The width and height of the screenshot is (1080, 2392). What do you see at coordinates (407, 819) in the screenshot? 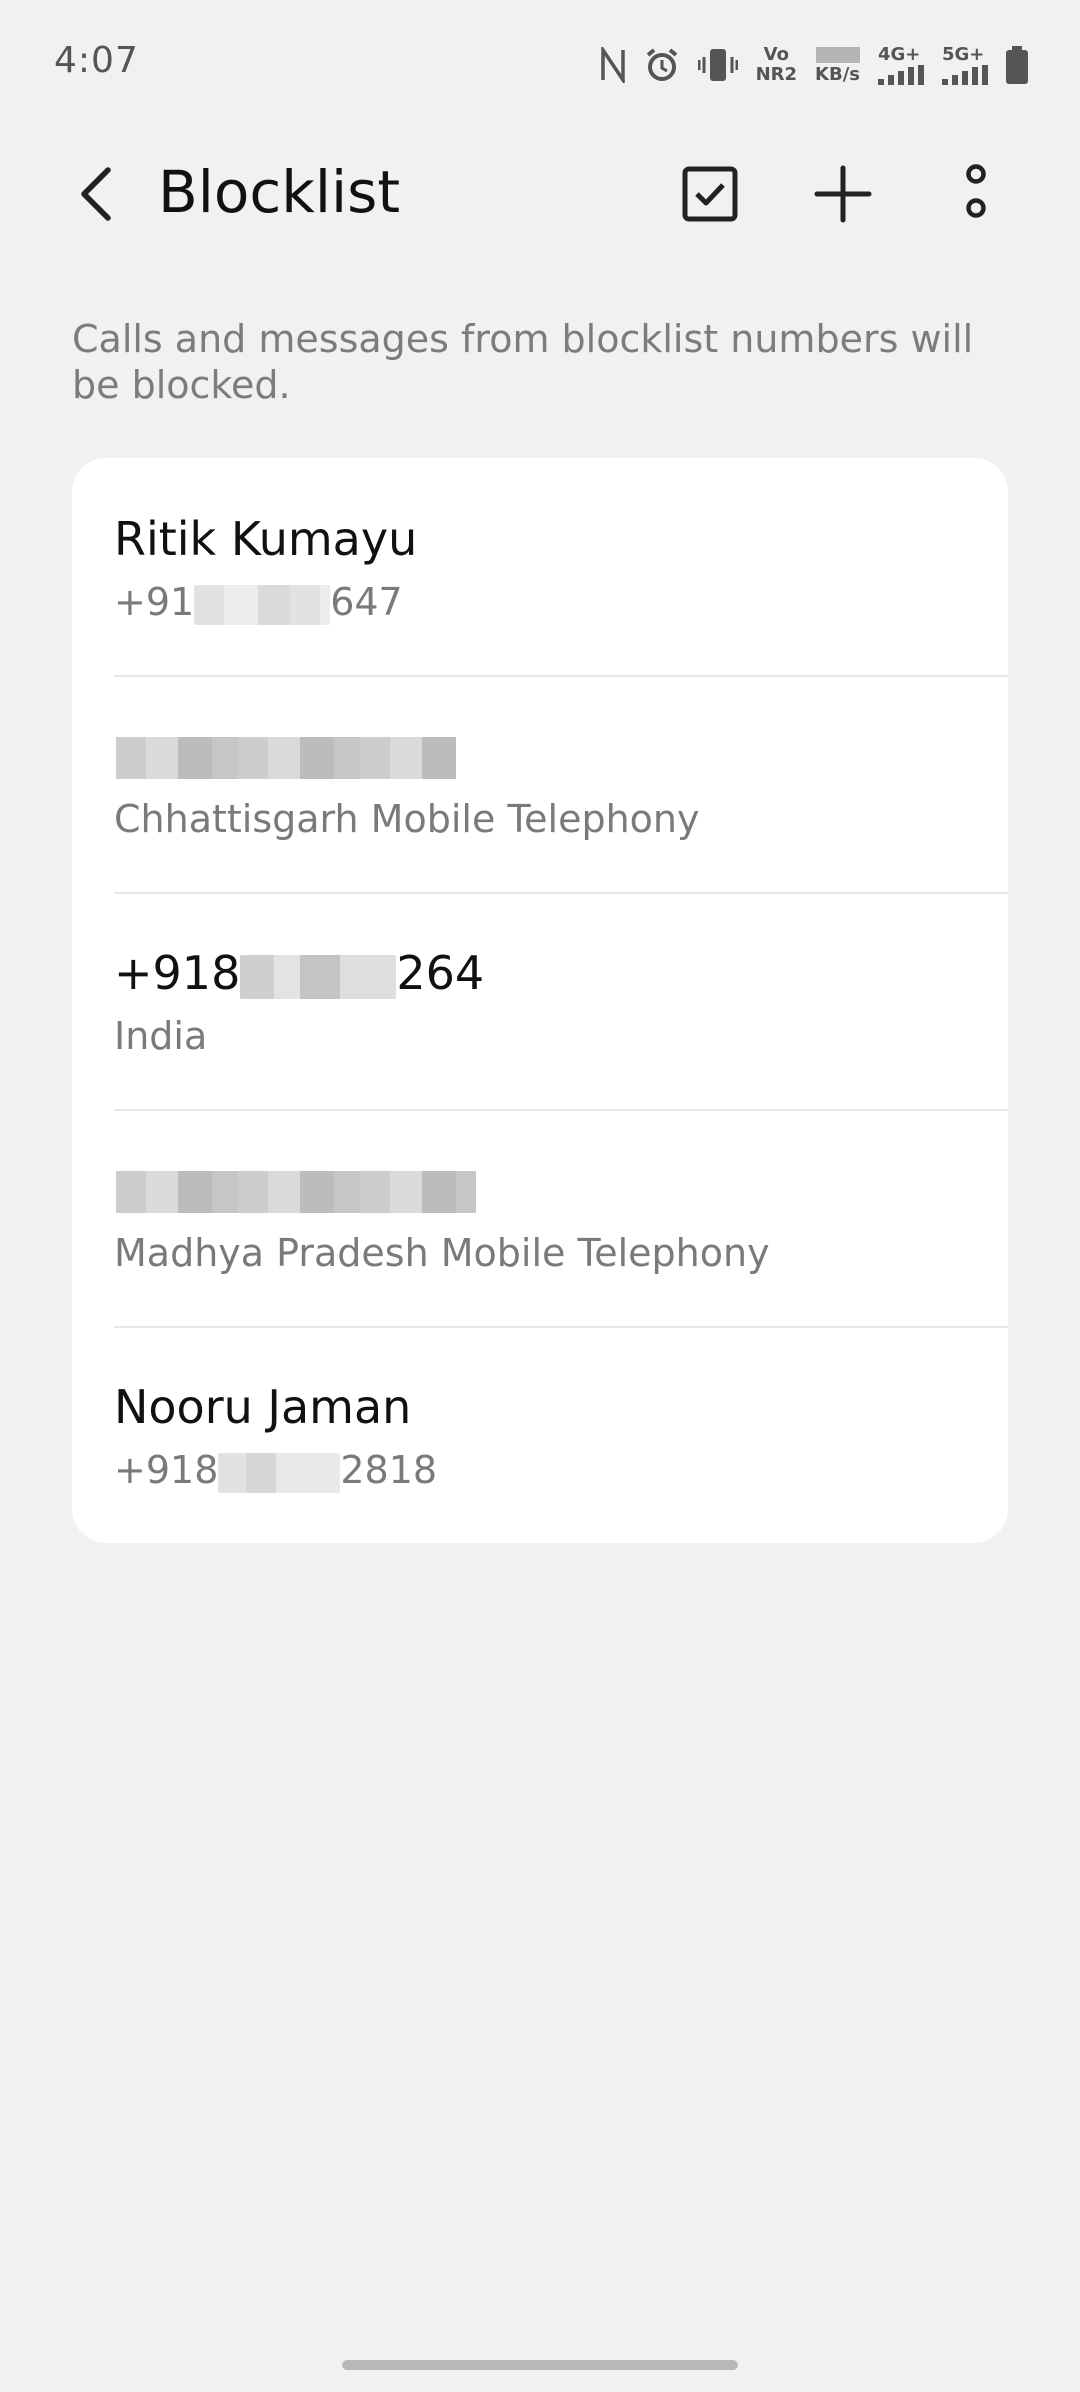
I see `carrier-label: Chhattisgarh Mobile Telephony` at bounding box center [407, 819].